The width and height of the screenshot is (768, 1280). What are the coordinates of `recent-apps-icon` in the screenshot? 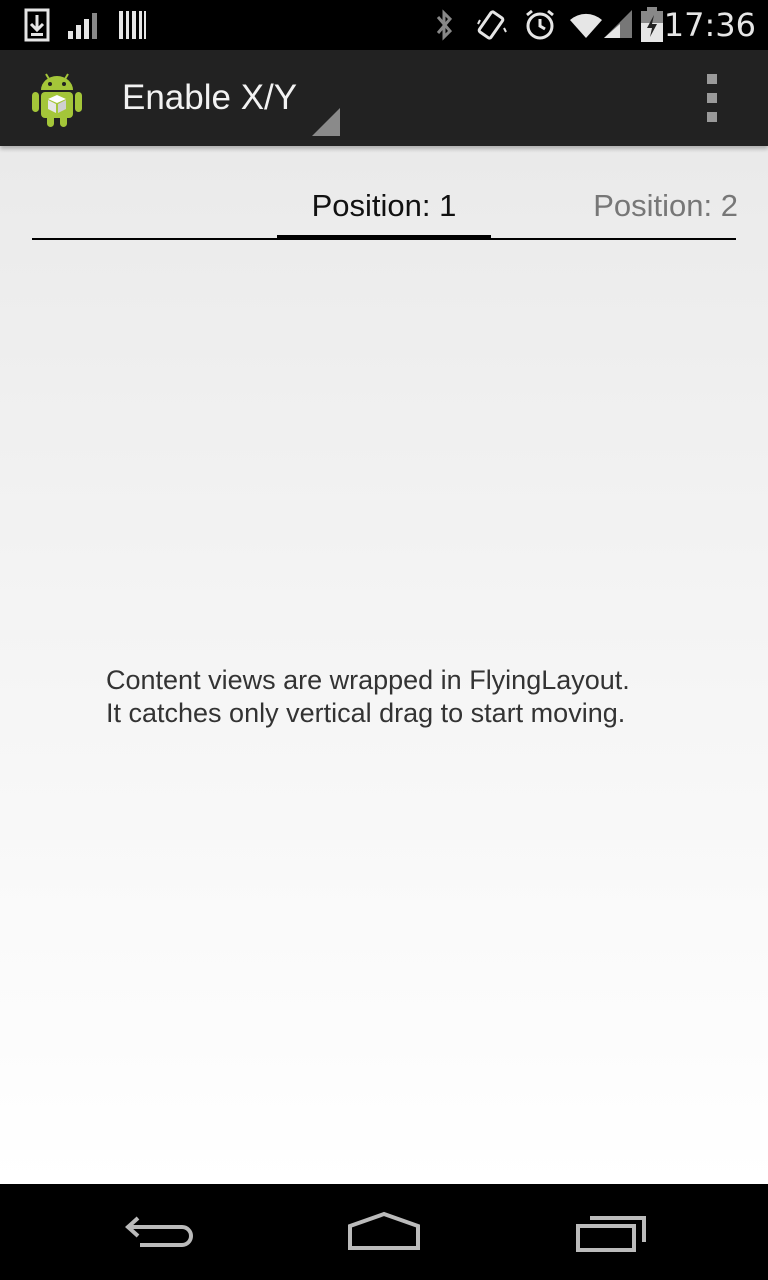 It's located at (615, 1232).